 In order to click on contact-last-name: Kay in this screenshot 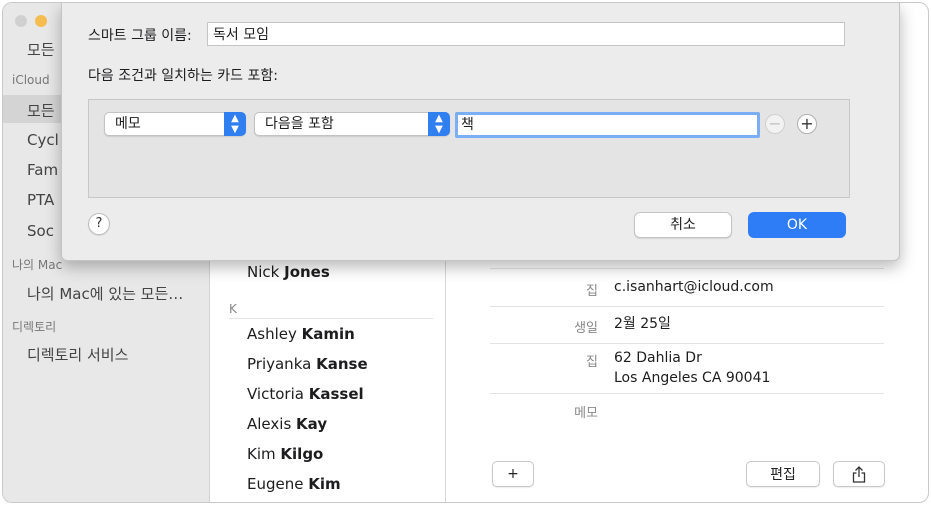, I will do `click(312, 424)`.